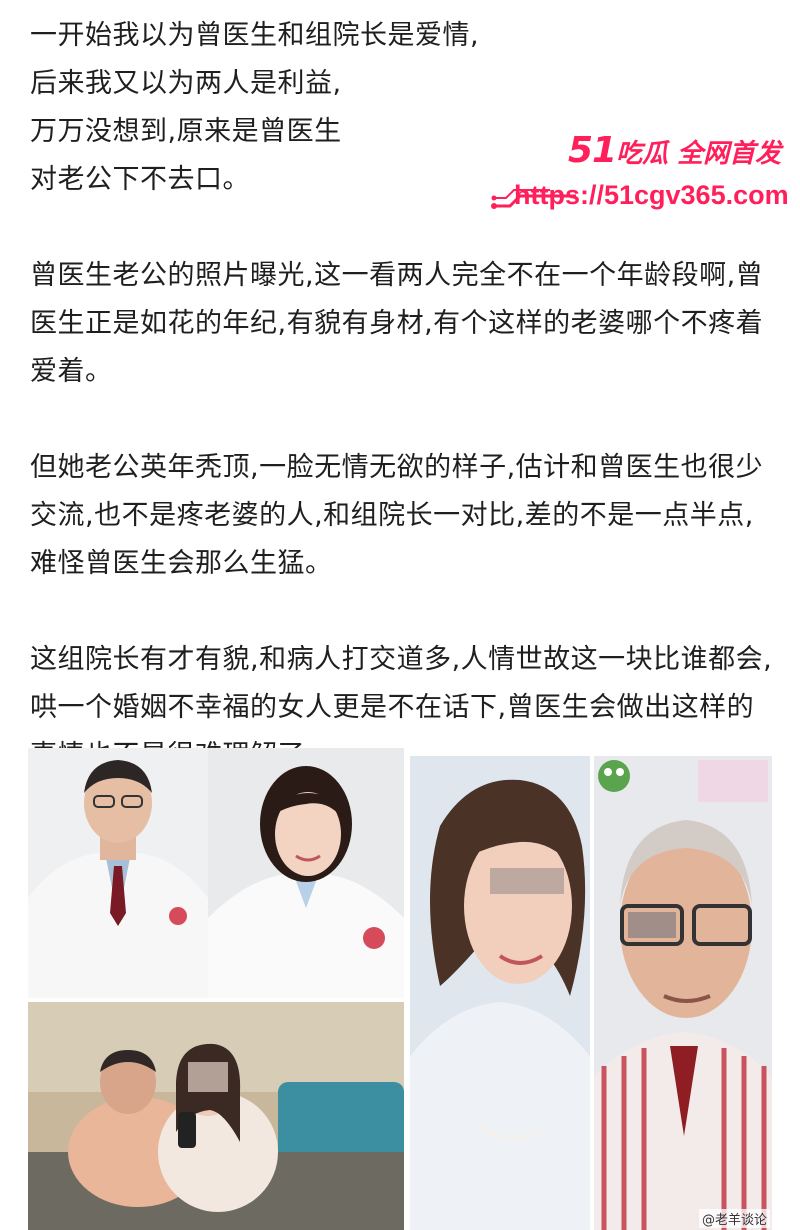  What do you see at coordinates (640, 176) in the screenshot?
I see `site-watermark: 51吃瓜 全网首发 https://51cgv365.com` at bounding box center [640, 176].